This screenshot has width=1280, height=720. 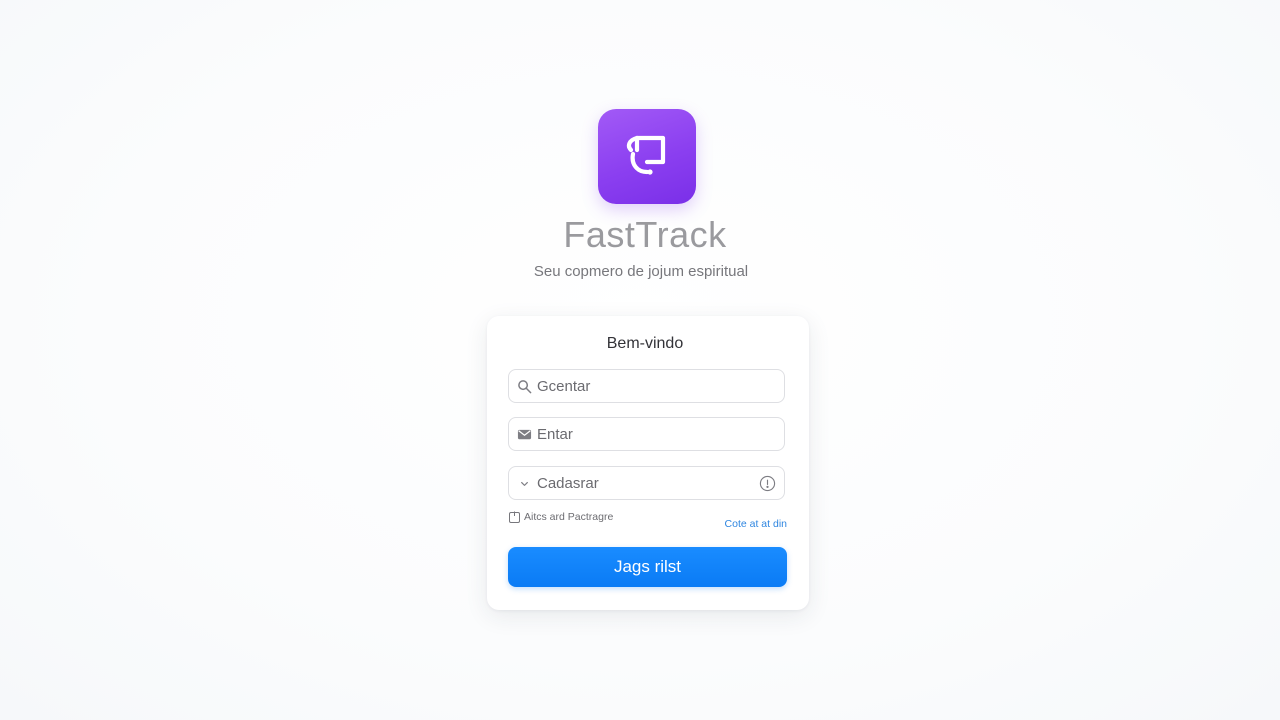 What do you see at coordinates (646, 483) in the screenshot?
I see `register-select: Cadasrar` at bounding box center [646, 483].